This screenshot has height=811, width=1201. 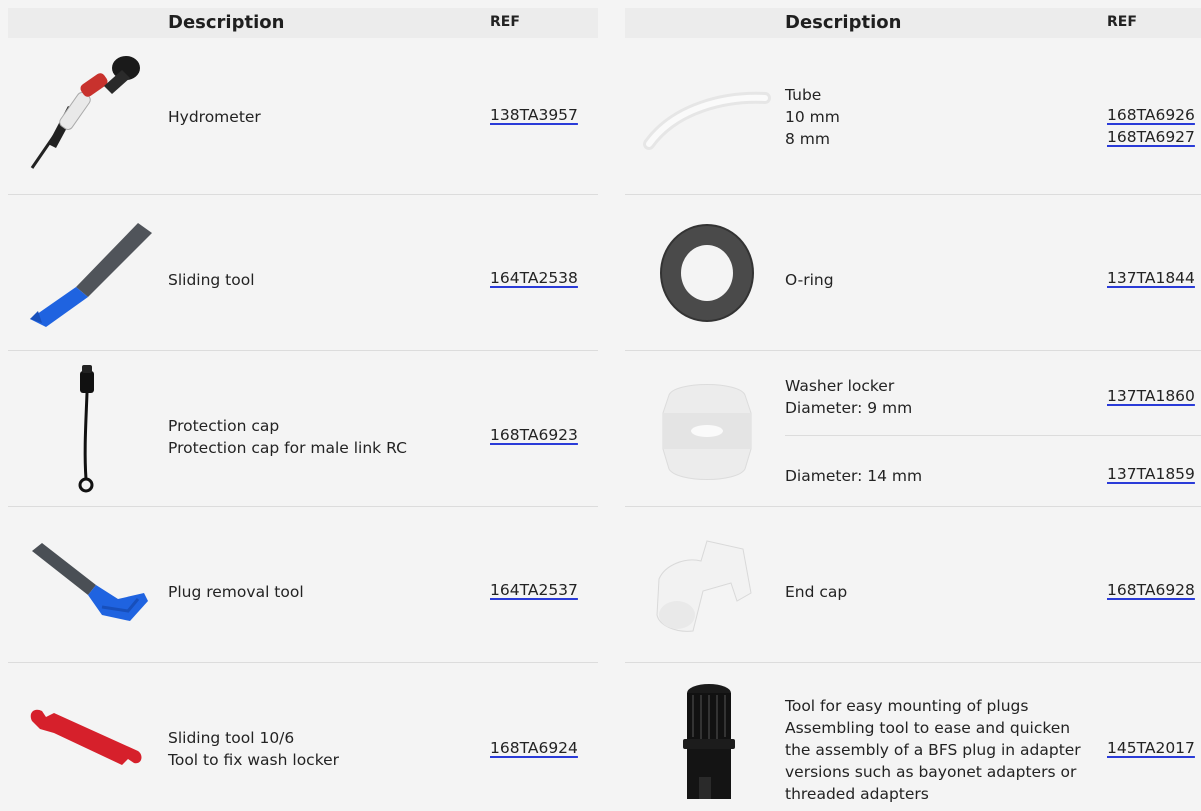 I want to click on part-ref-link: 164TA2537, so click(x=534, y=590).